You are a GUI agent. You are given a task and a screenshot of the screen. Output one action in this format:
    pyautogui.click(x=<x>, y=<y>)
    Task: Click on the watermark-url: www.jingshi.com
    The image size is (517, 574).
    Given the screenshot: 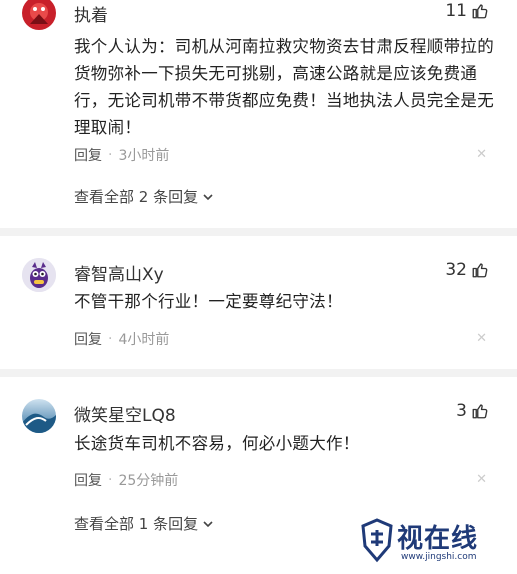 What is the action you would take?
    pyautogui.click(x=439, y=557)
    